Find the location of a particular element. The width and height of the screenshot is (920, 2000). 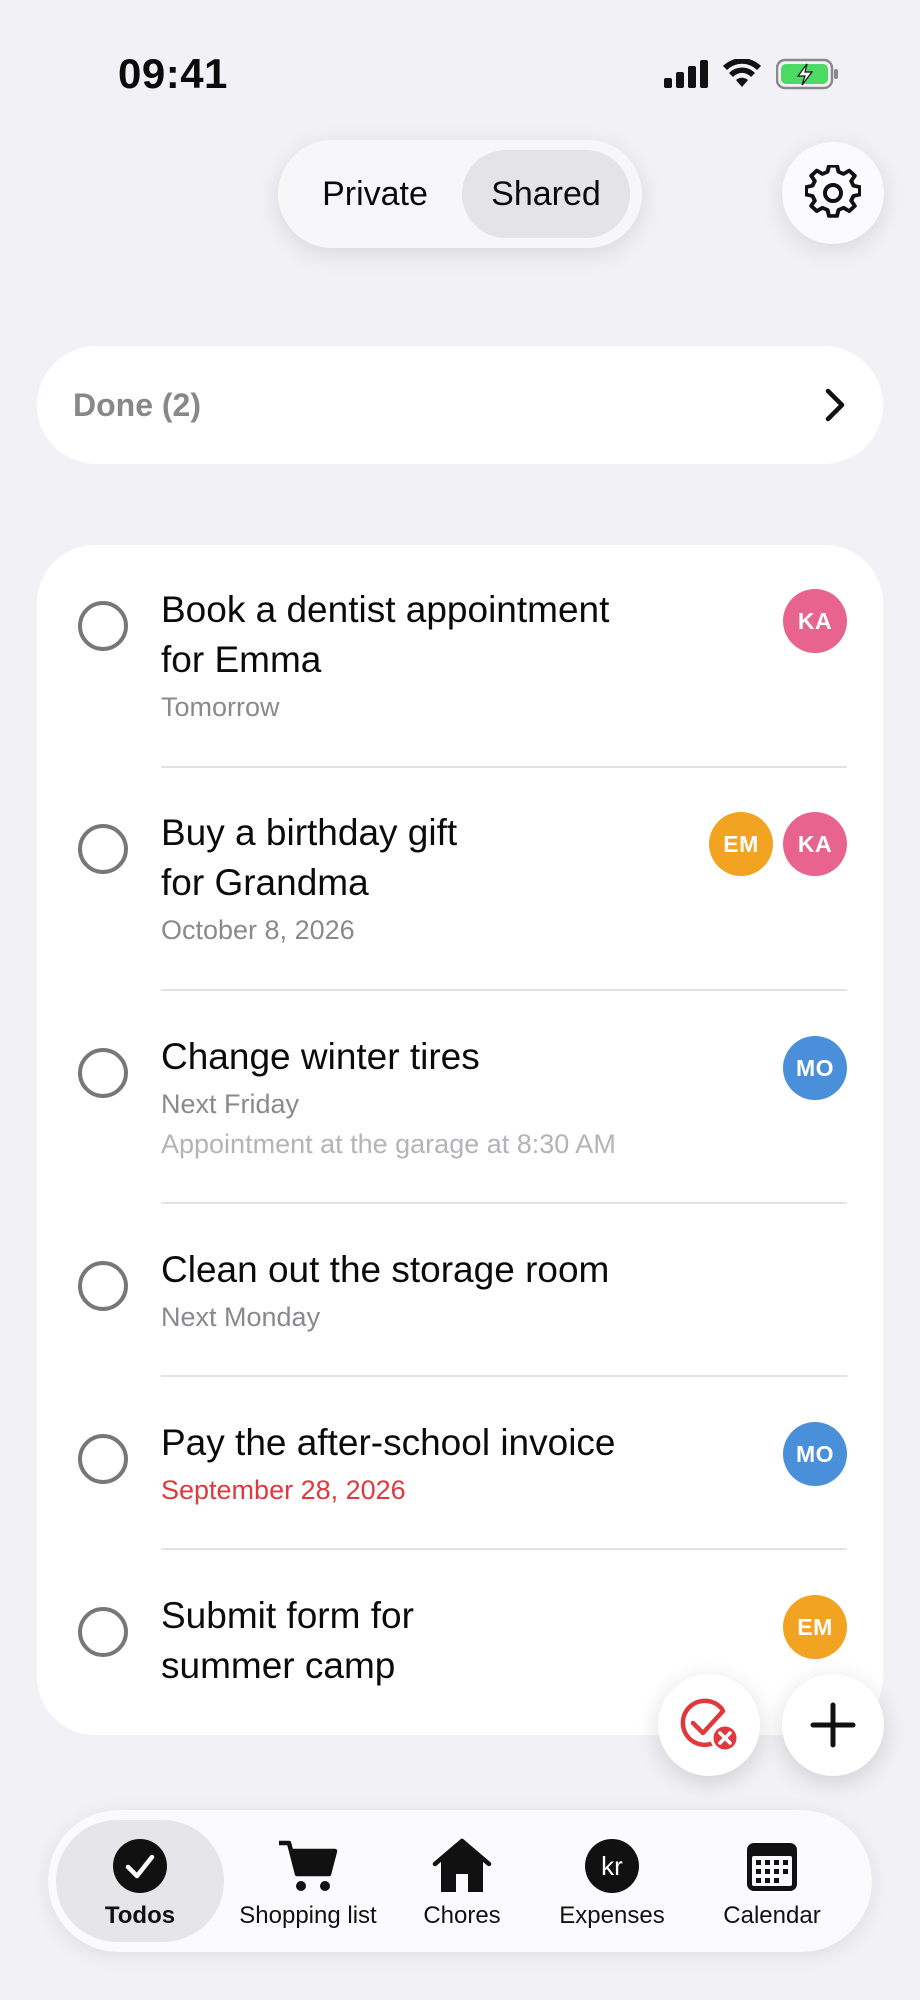

kr-icon-text: kr is located at coordinates (612, 1866).